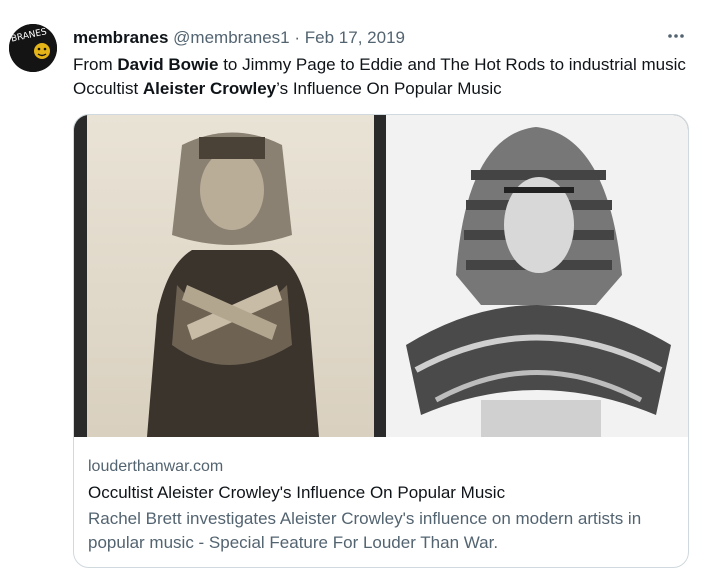 The width and height of the screenshot is (715, 571). Describe the element at coordinates (231, 37) in the screenshot. I see `handle: @membranes1` at that location.